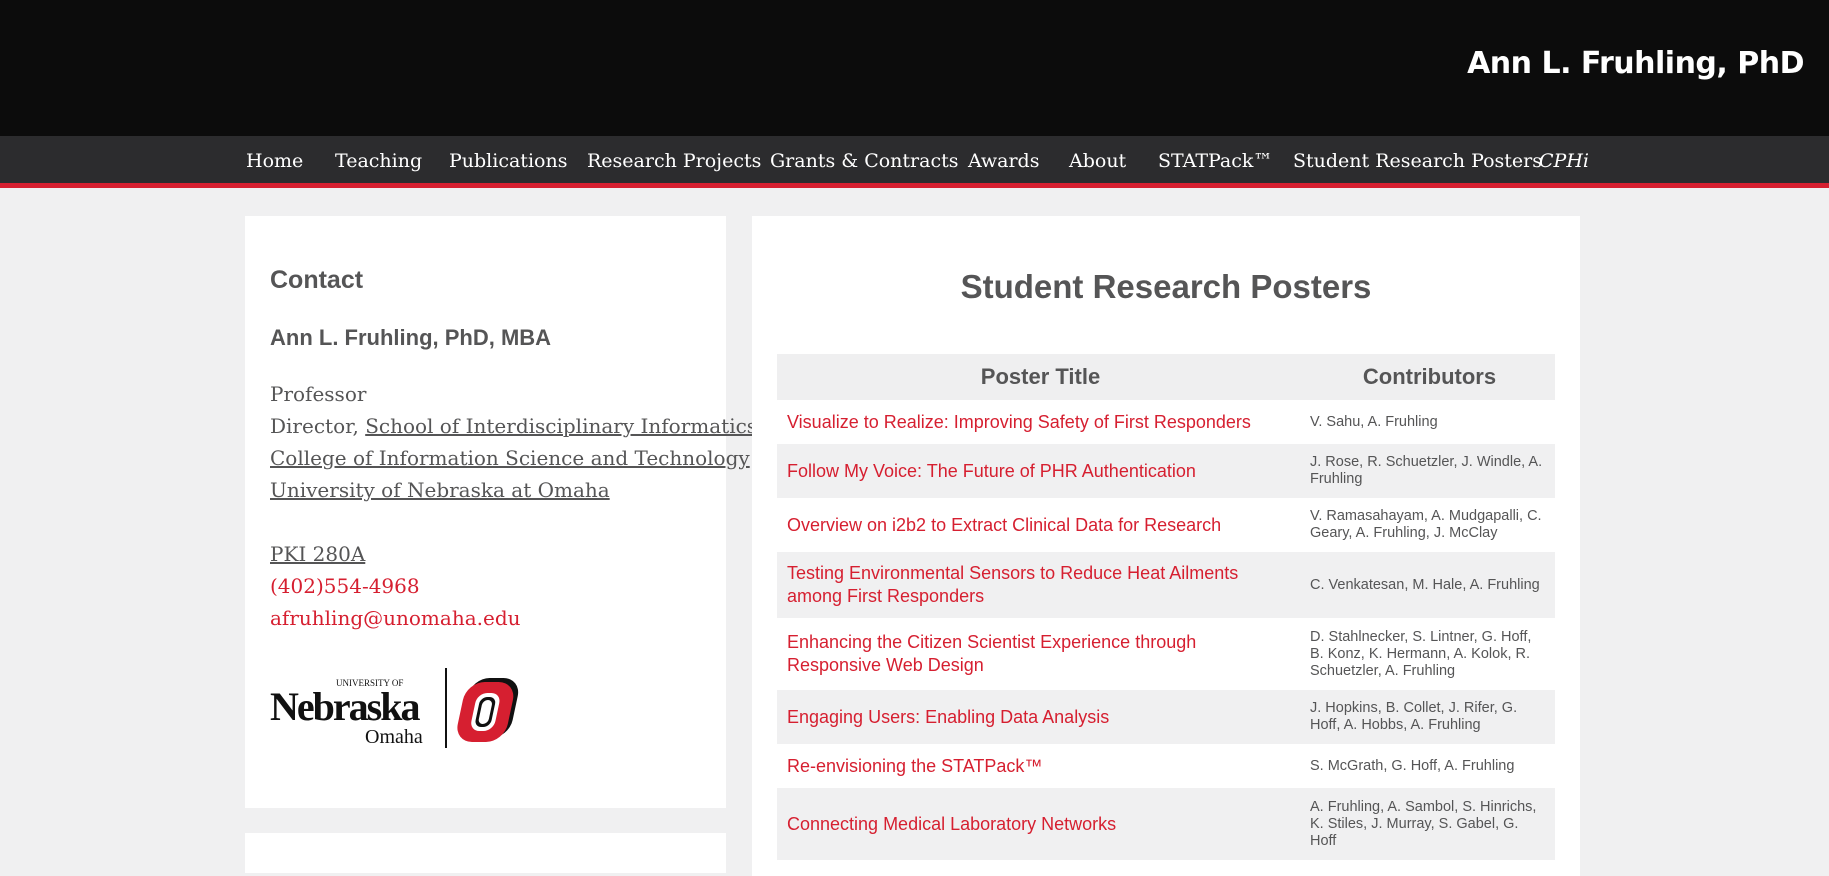 This screenshot has height=876, width=1829. I want to click on uno-logo-graphic: UNIVERSITY OF Nebraska Omaha, so click(394, 708).